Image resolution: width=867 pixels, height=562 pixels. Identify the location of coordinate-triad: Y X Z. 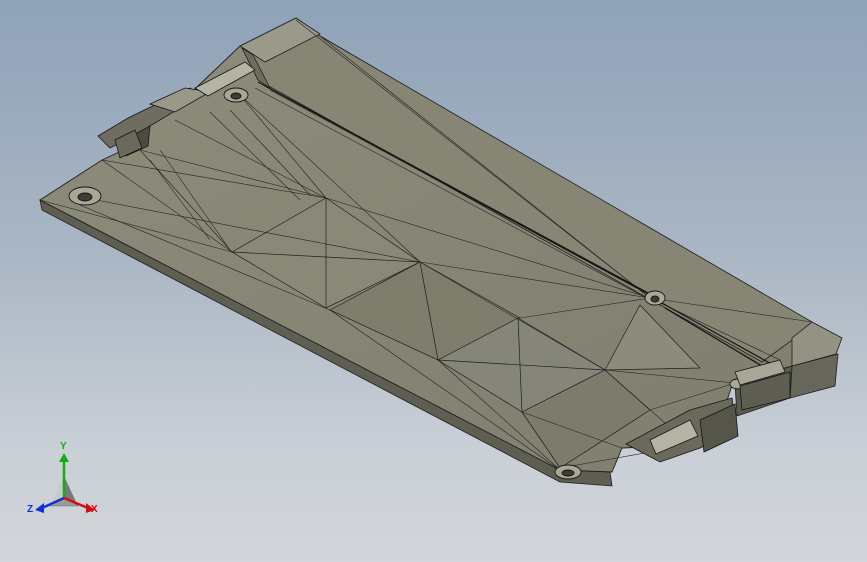
(64, 481).